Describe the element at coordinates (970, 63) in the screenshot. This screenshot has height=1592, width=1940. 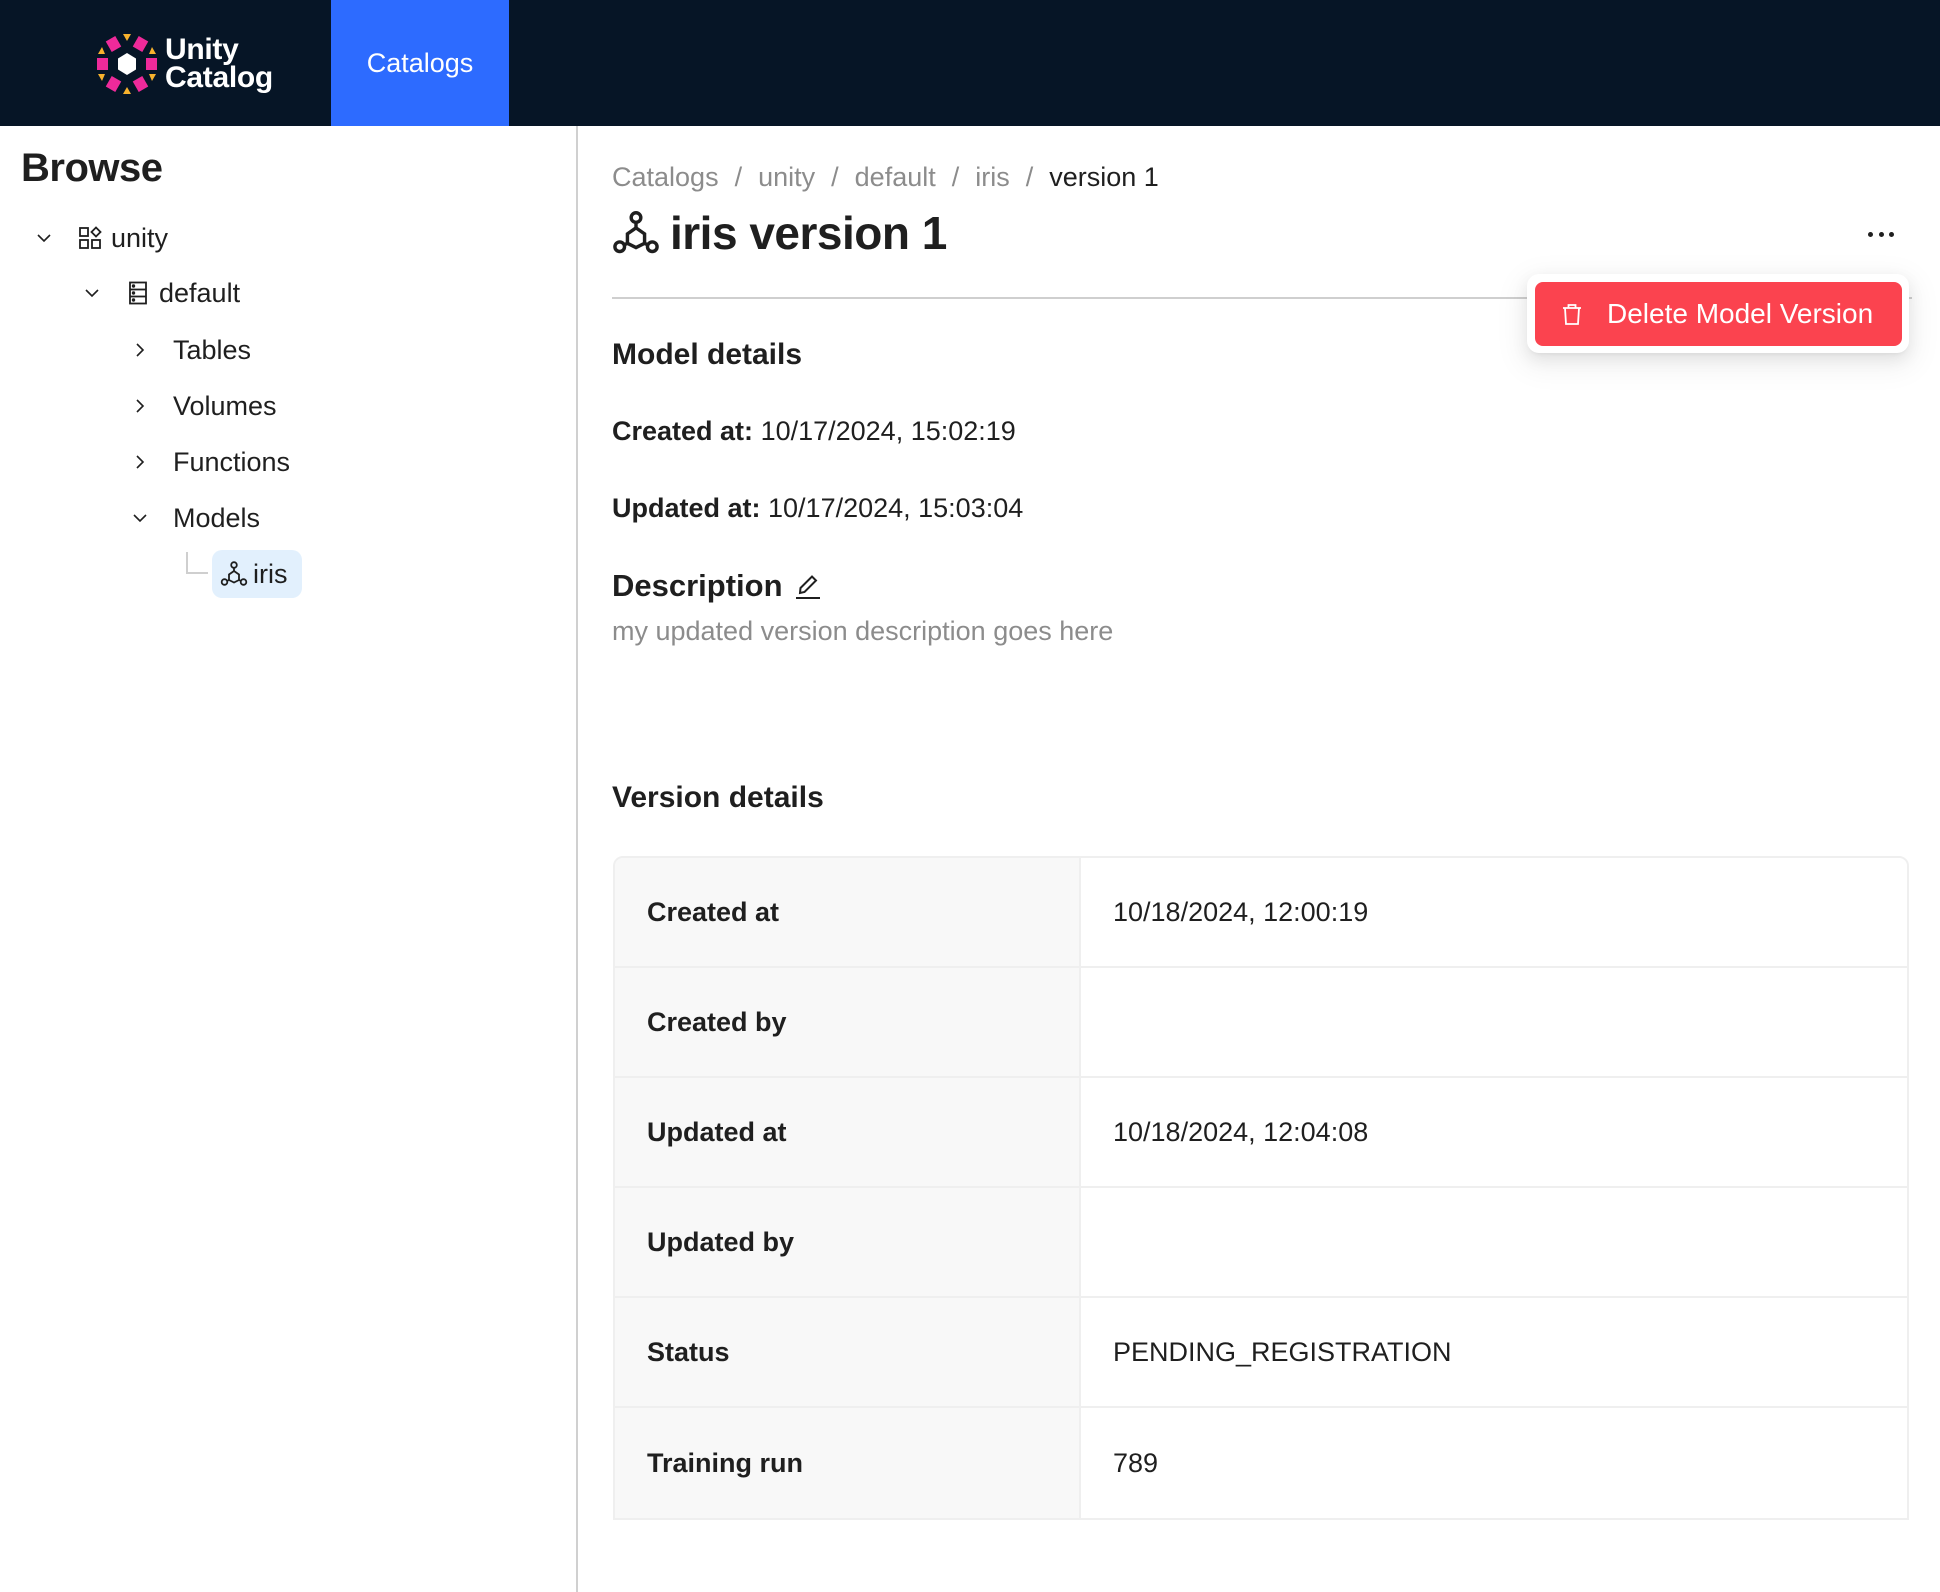
I see `top-navigation-bar: Unity Catalog Catalogs` at that location.